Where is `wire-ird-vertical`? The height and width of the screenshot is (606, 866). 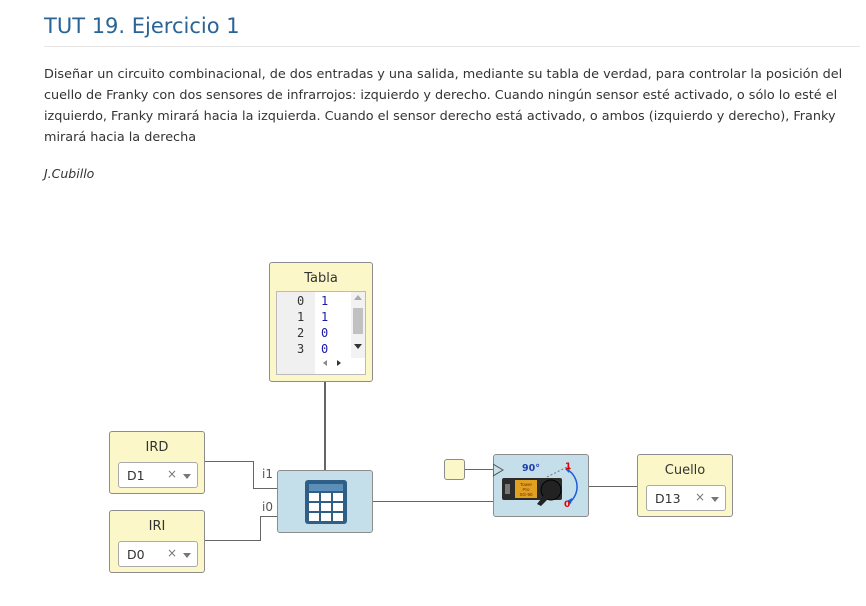
wire-ird-vertical is located at coordinates (253, 475).